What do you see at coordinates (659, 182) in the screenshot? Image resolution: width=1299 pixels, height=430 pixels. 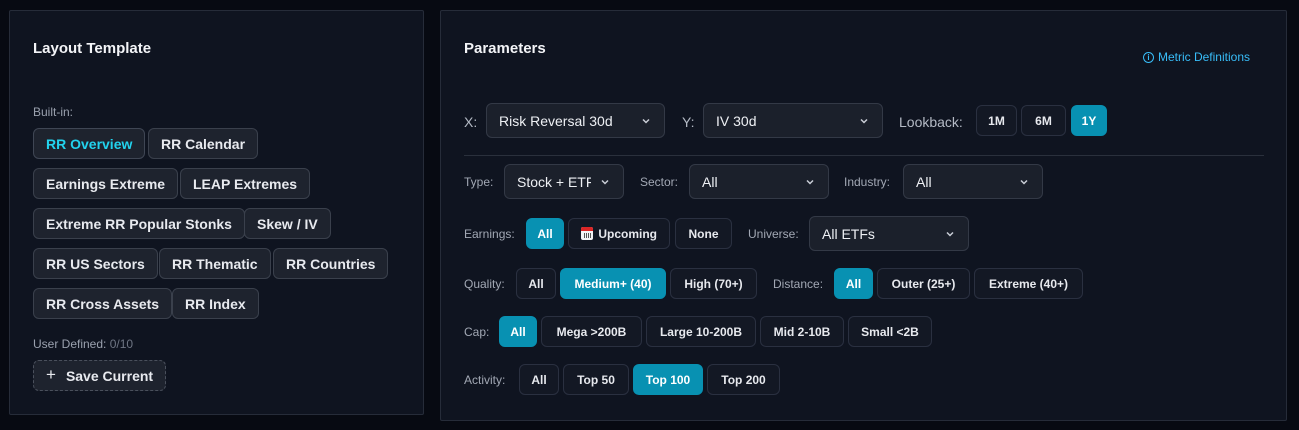 I see `sector-label: Sector:` at bounding box center [659, 182].